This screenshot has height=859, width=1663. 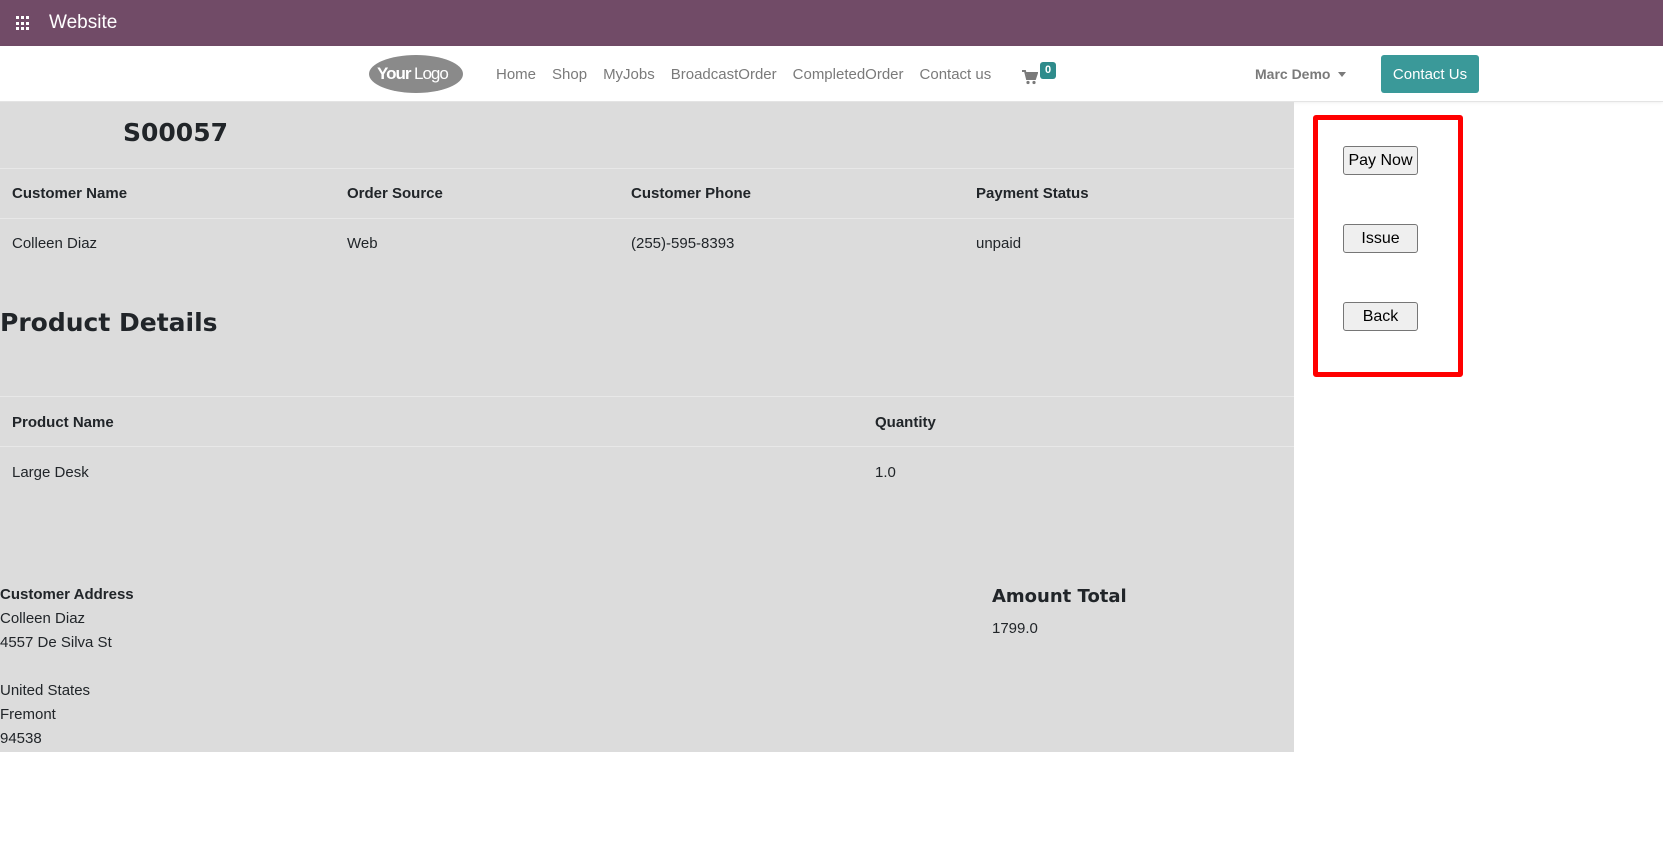 I want to click on header-product-name: Product Name, so click(x=63, y=422).